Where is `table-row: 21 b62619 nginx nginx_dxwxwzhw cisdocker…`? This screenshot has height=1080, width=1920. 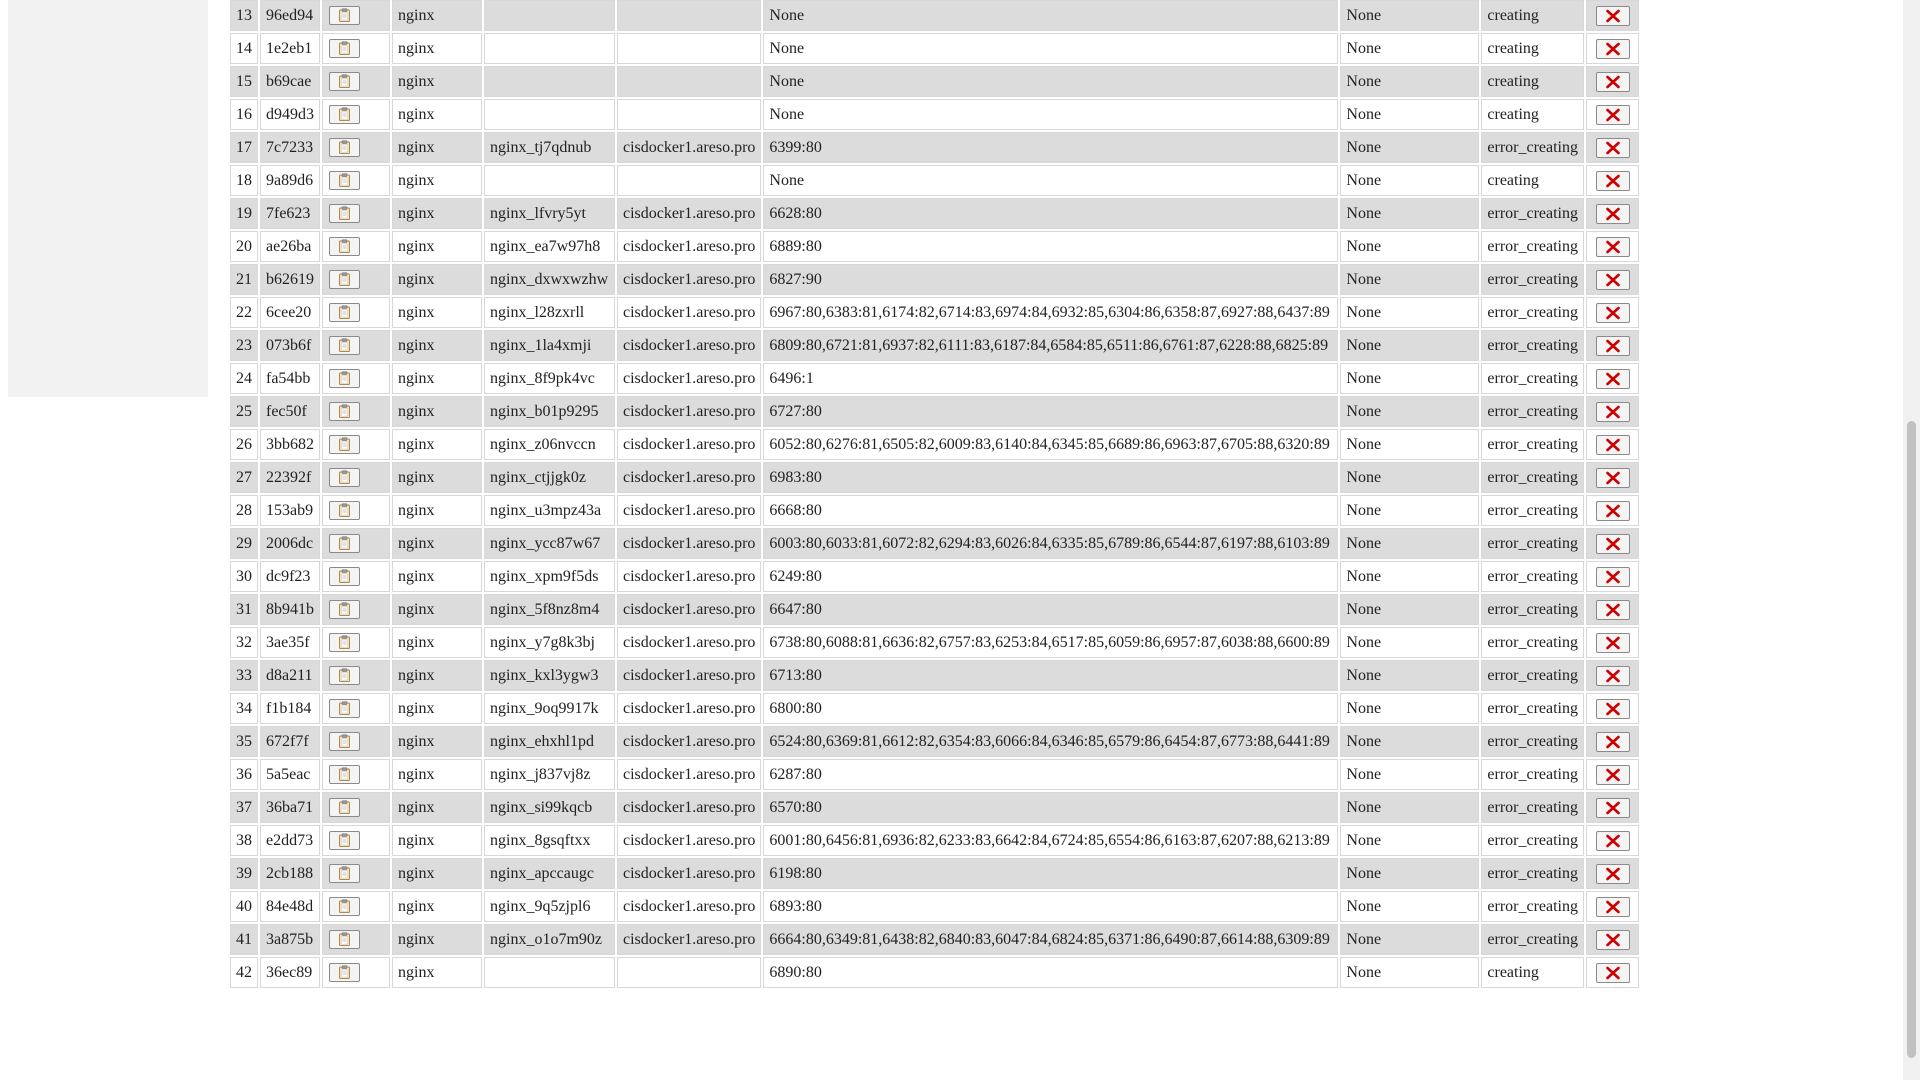 table-row: 21 b62619 nginx nginx_dxwxwzhw cisdocker… is located at coordinates (934, 279).